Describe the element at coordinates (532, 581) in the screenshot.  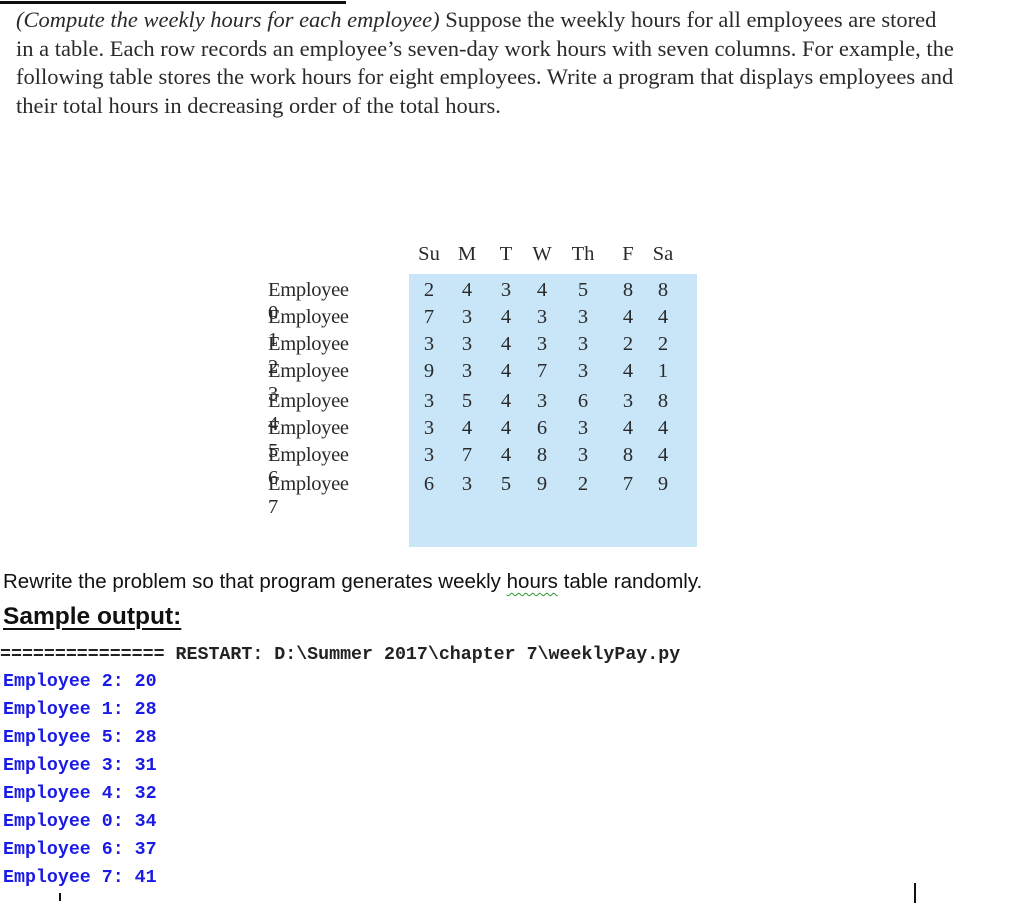
I see `spellcheck-flagged-word: hours` at that location.